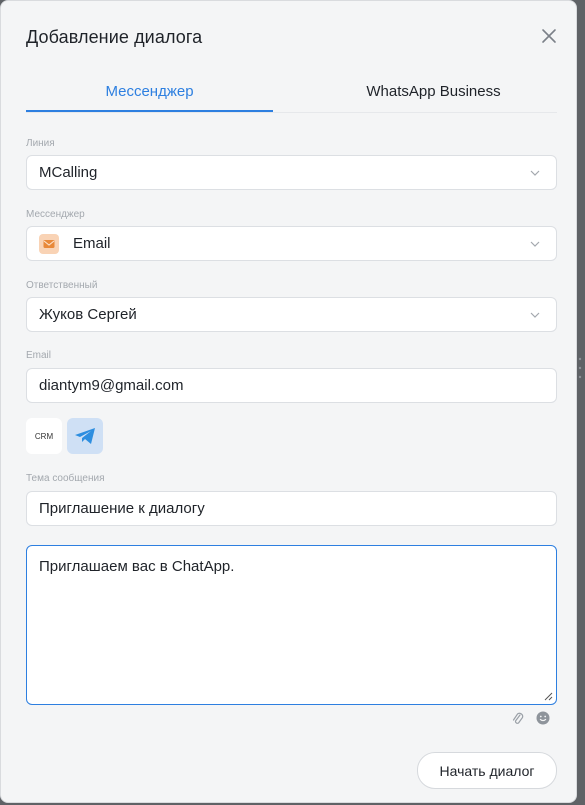 Image resolution: width=585 pixels, height=805 pixels. What do you see at coordinates (149, 111) in the screenshot?
I see `active-tab-indicator` at bounding box center [149, 111].